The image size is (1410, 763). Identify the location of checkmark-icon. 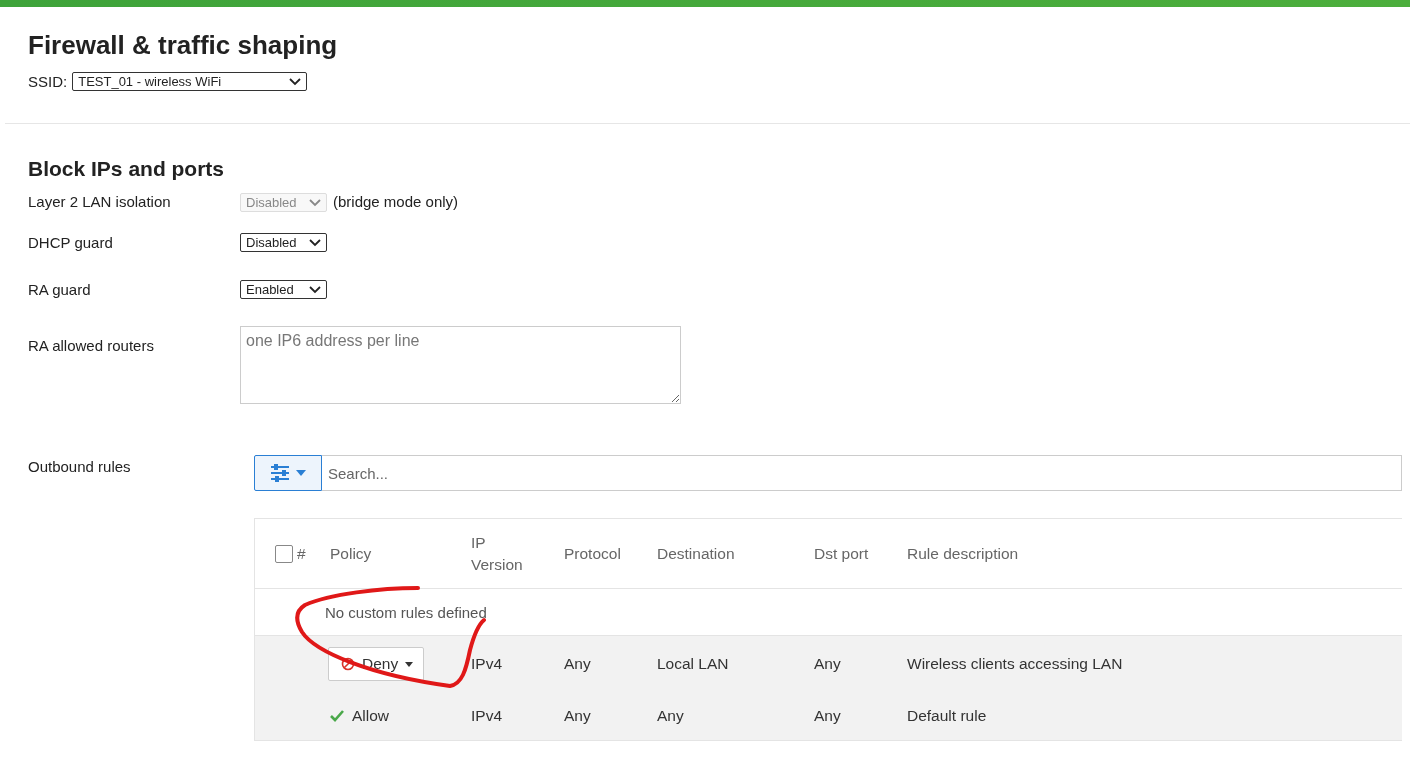
(337, 716).